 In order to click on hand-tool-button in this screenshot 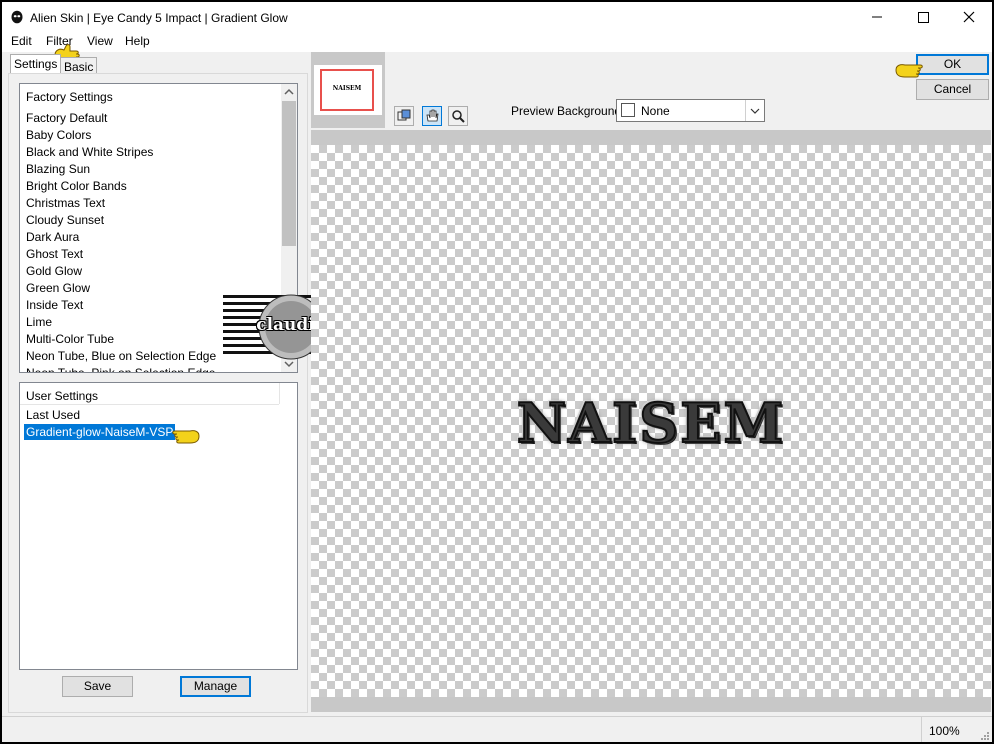, I will do `click(432, 116)`.